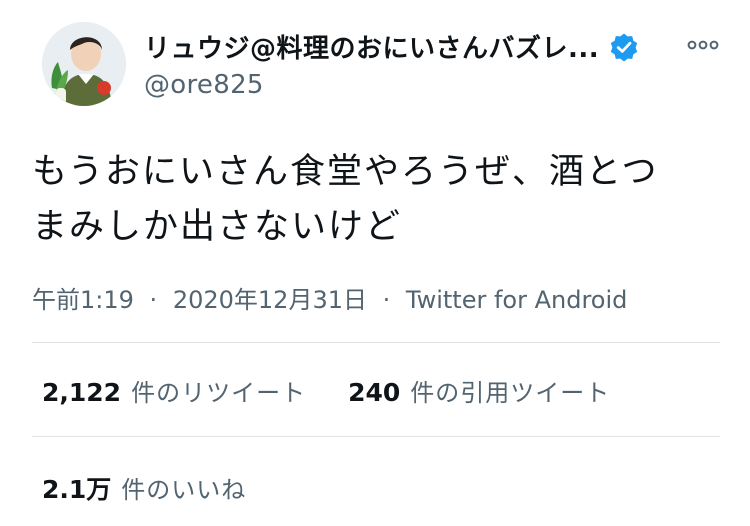 The height and width of the screenshot is (526, 750). Describe the element at coordinates (270, 300) in the screenshot. I see `tweet-date: 2020年12月31日` at that location.